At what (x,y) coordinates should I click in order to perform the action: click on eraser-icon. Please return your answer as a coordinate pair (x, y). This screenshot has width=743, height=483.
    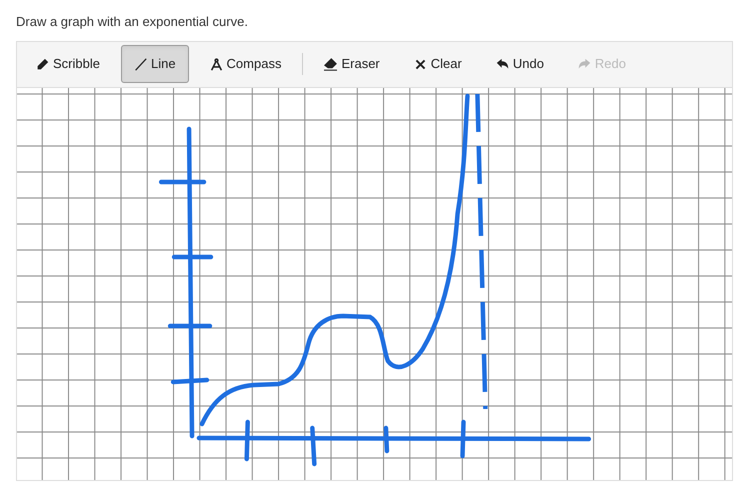
    Looking at the image, I should click on (331, 64).